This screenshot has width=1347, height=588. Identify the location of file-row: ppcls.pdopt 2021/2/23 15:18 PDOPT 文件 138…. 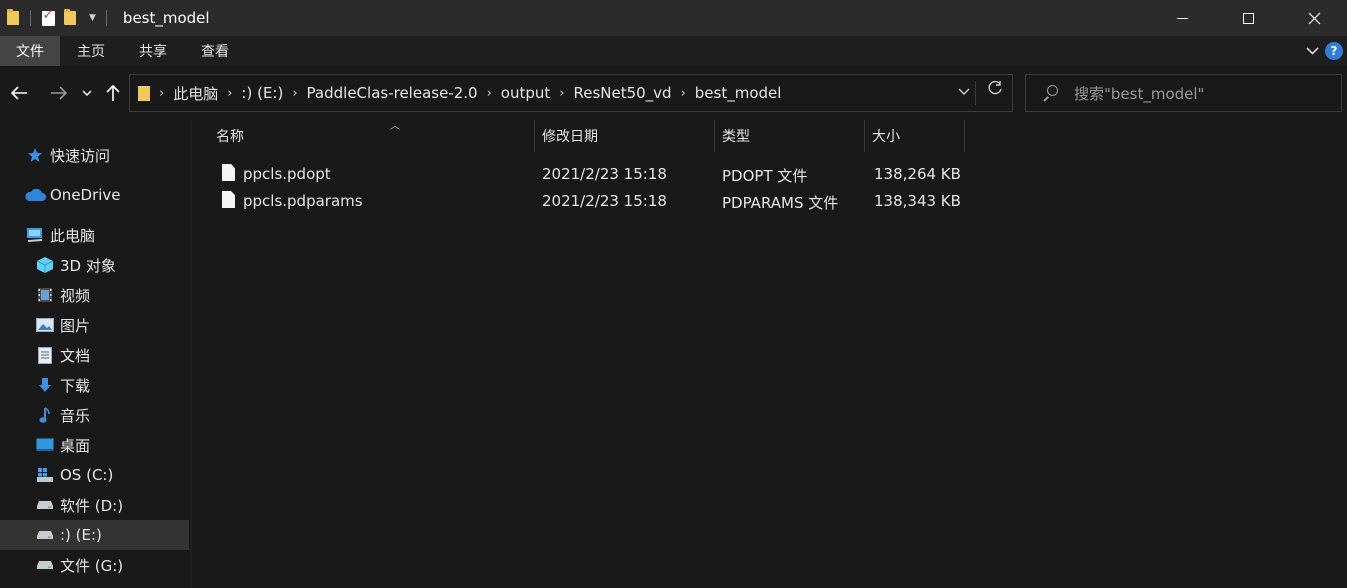
(596, 173).